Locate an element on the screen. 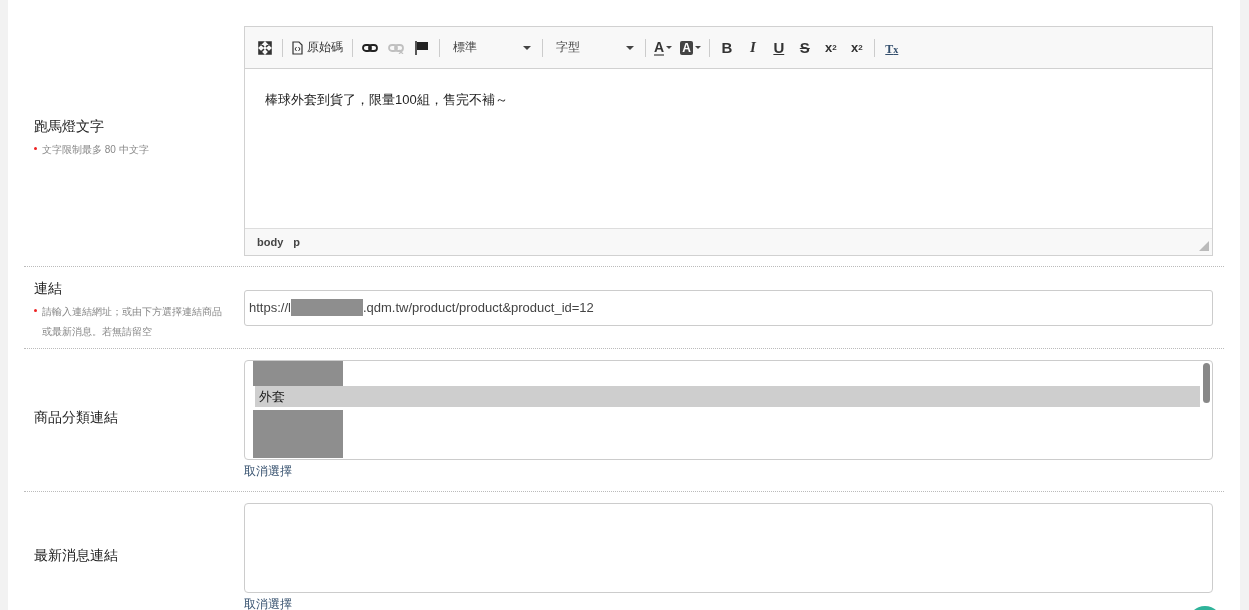 The height and width of the screenshot is (610, 1249). resize-grip-icon is located at coordinates (1204, 246).